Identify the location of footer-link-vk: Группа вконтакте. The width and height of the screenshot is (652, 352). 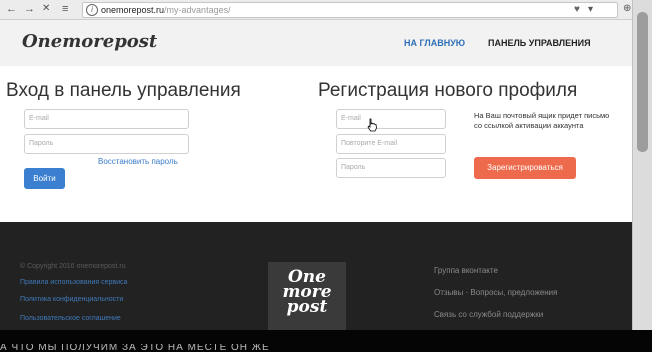
(466, 270).